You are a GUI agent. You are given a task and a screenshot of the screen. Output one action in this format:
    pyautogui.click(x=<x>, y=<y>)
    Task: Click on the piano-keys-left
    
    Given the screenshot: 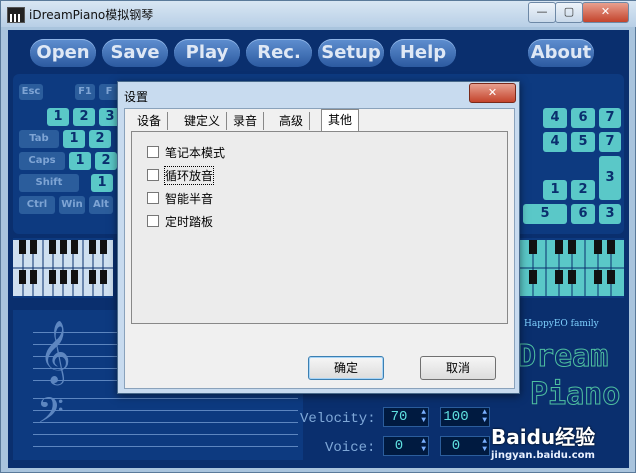 What is the action you would take?
    pyautogui.click(x=63, y=268)
    